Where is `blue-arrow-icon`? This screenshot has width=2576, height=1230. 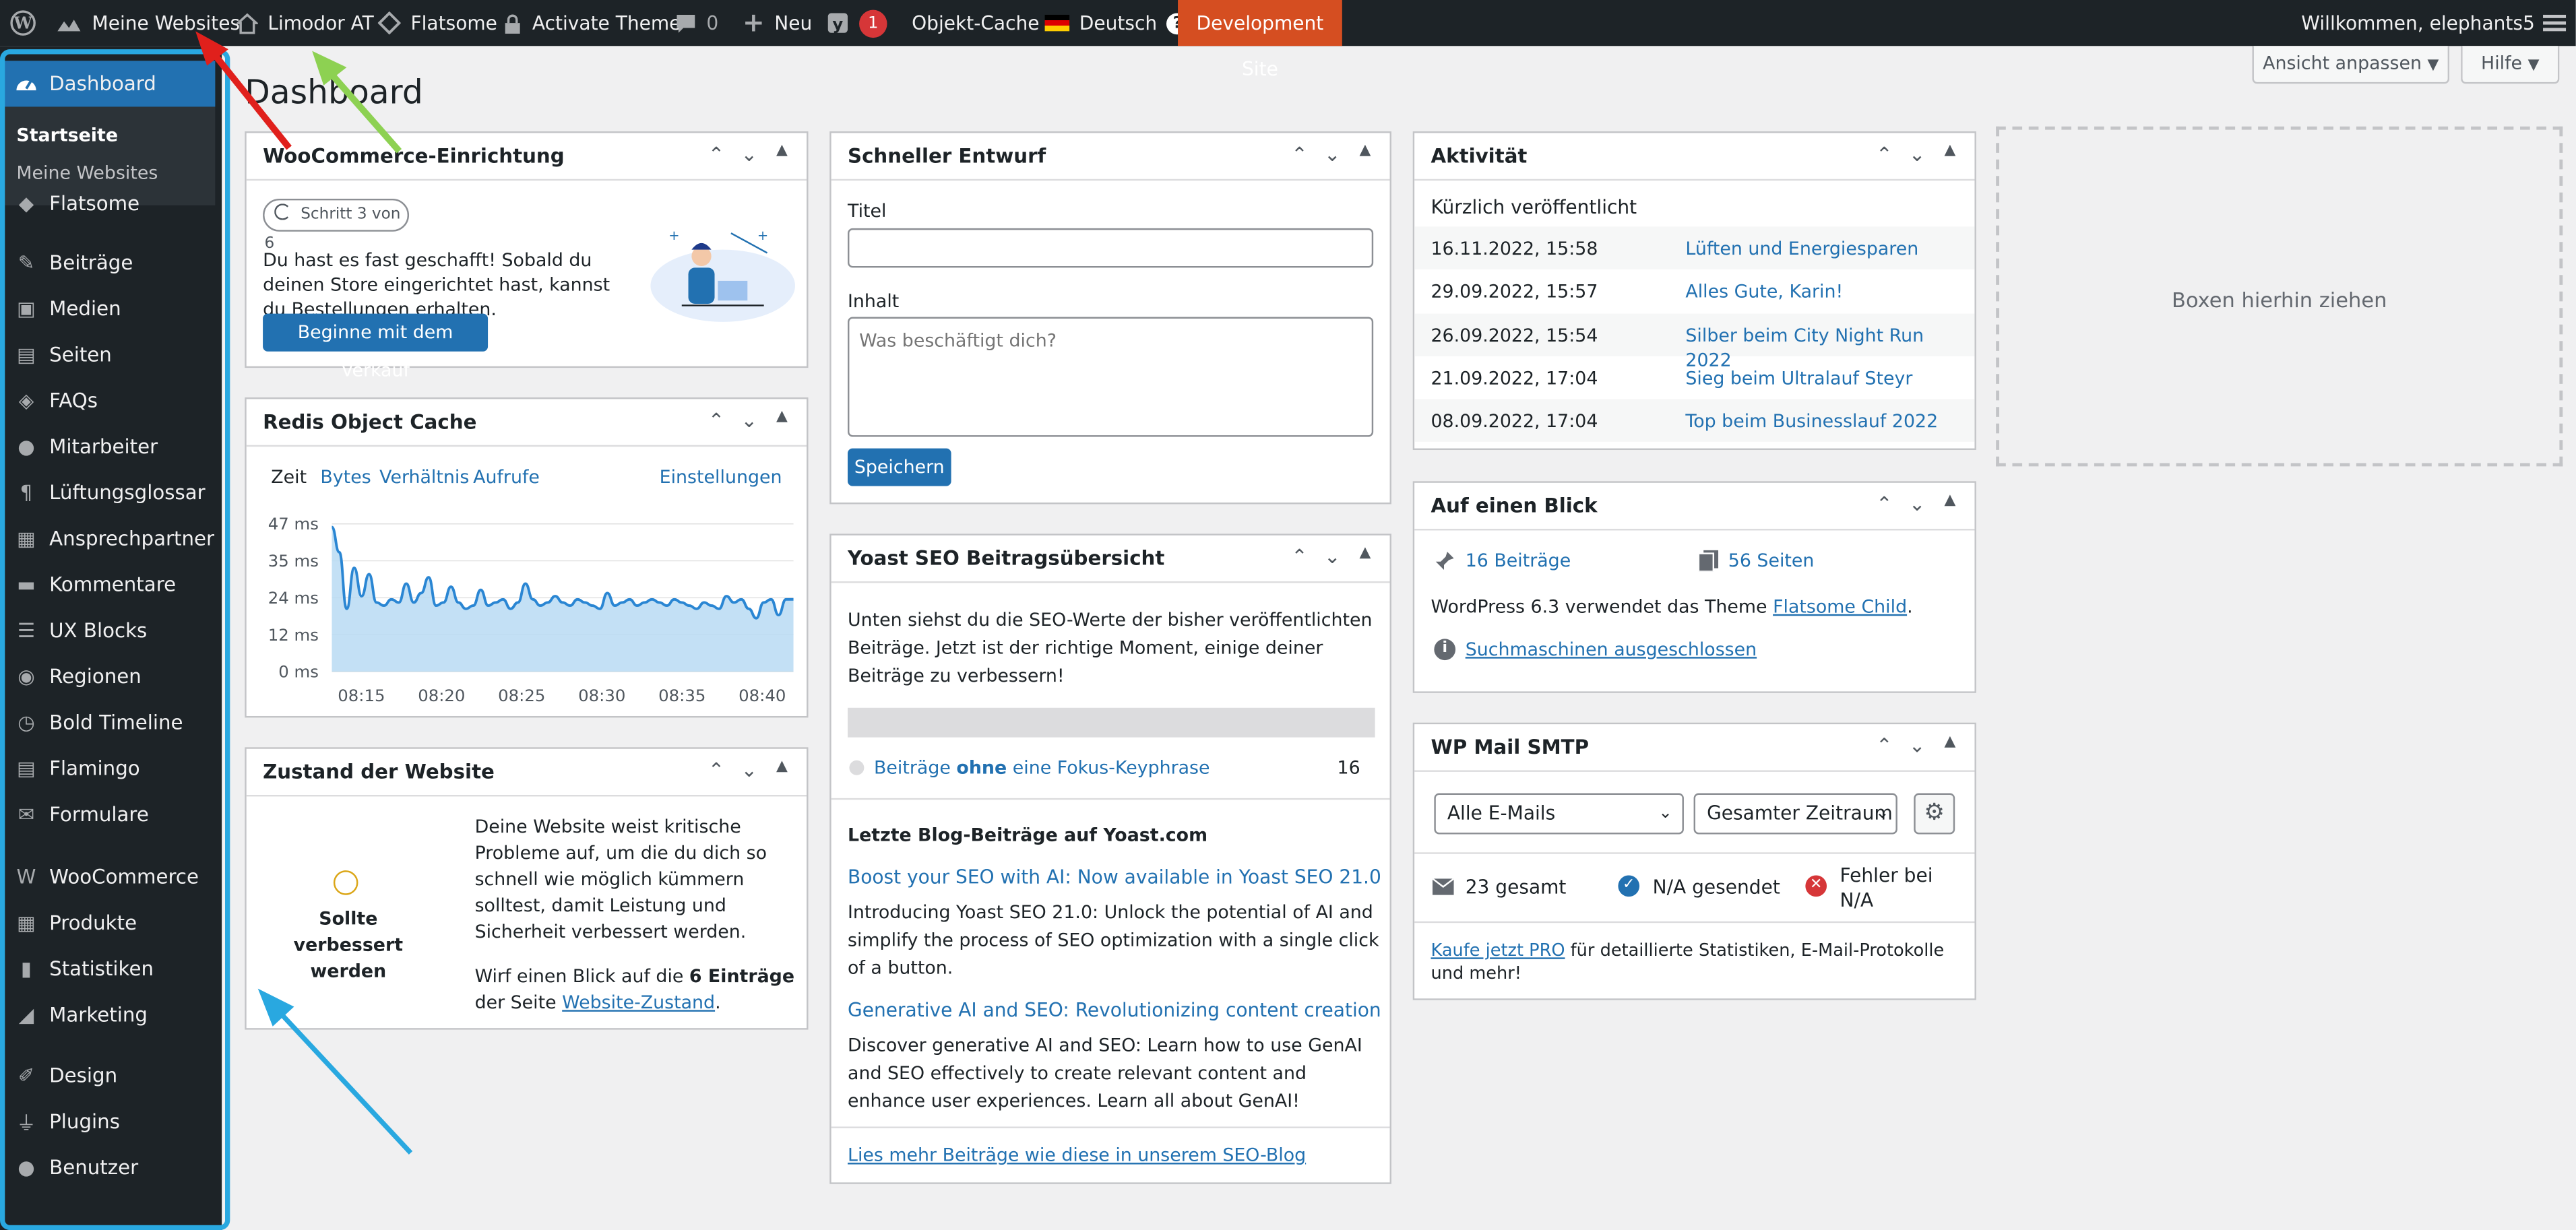
blue-arrow-icon is located at coordinates (335, 1071).